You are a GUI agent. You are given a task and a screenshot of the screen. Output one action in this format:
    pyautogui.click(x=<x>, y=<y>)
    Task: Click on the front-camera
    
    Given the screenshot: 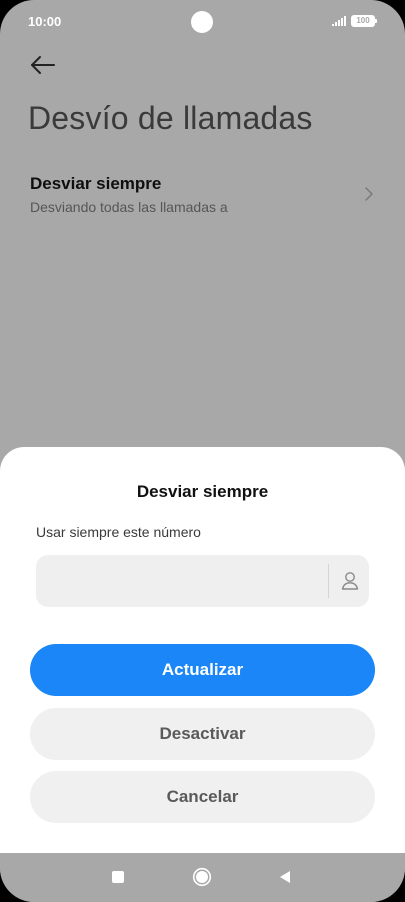 What is the action you would take?
    pyautogui.click(x=202, y=22)
    